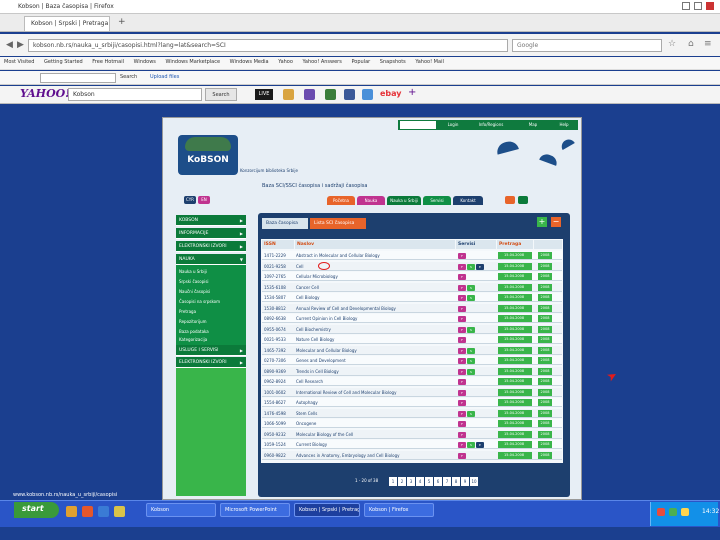 Image resolution: width=720 pixels, height=540 pixels. What do you see at coordinates (221, 94) in the screenshot?
I see `yahoo-search-button: Search` at bounding box center [221, 94].